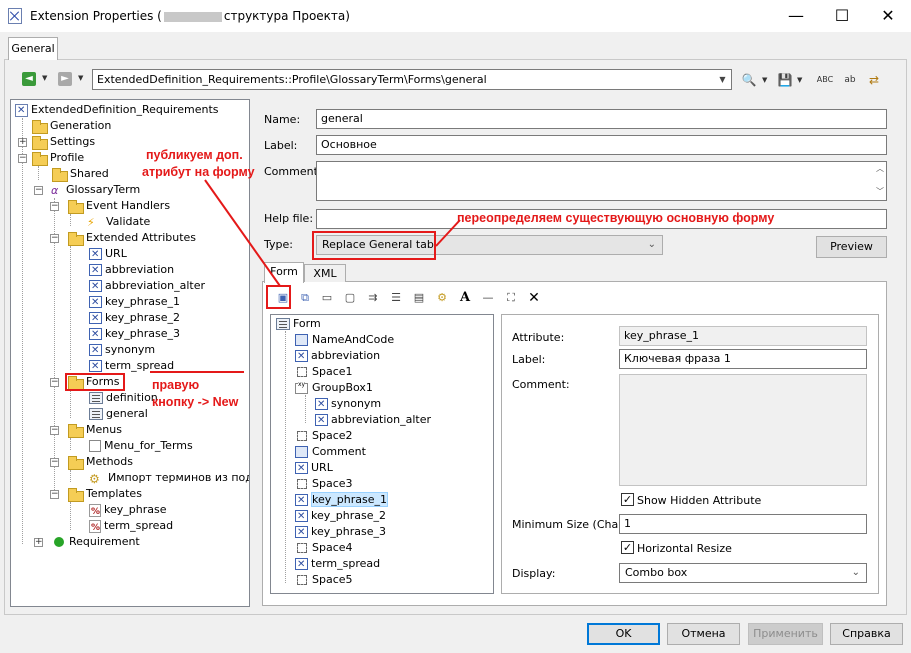  I want to click on annotation-box-type, so click(374, 245).